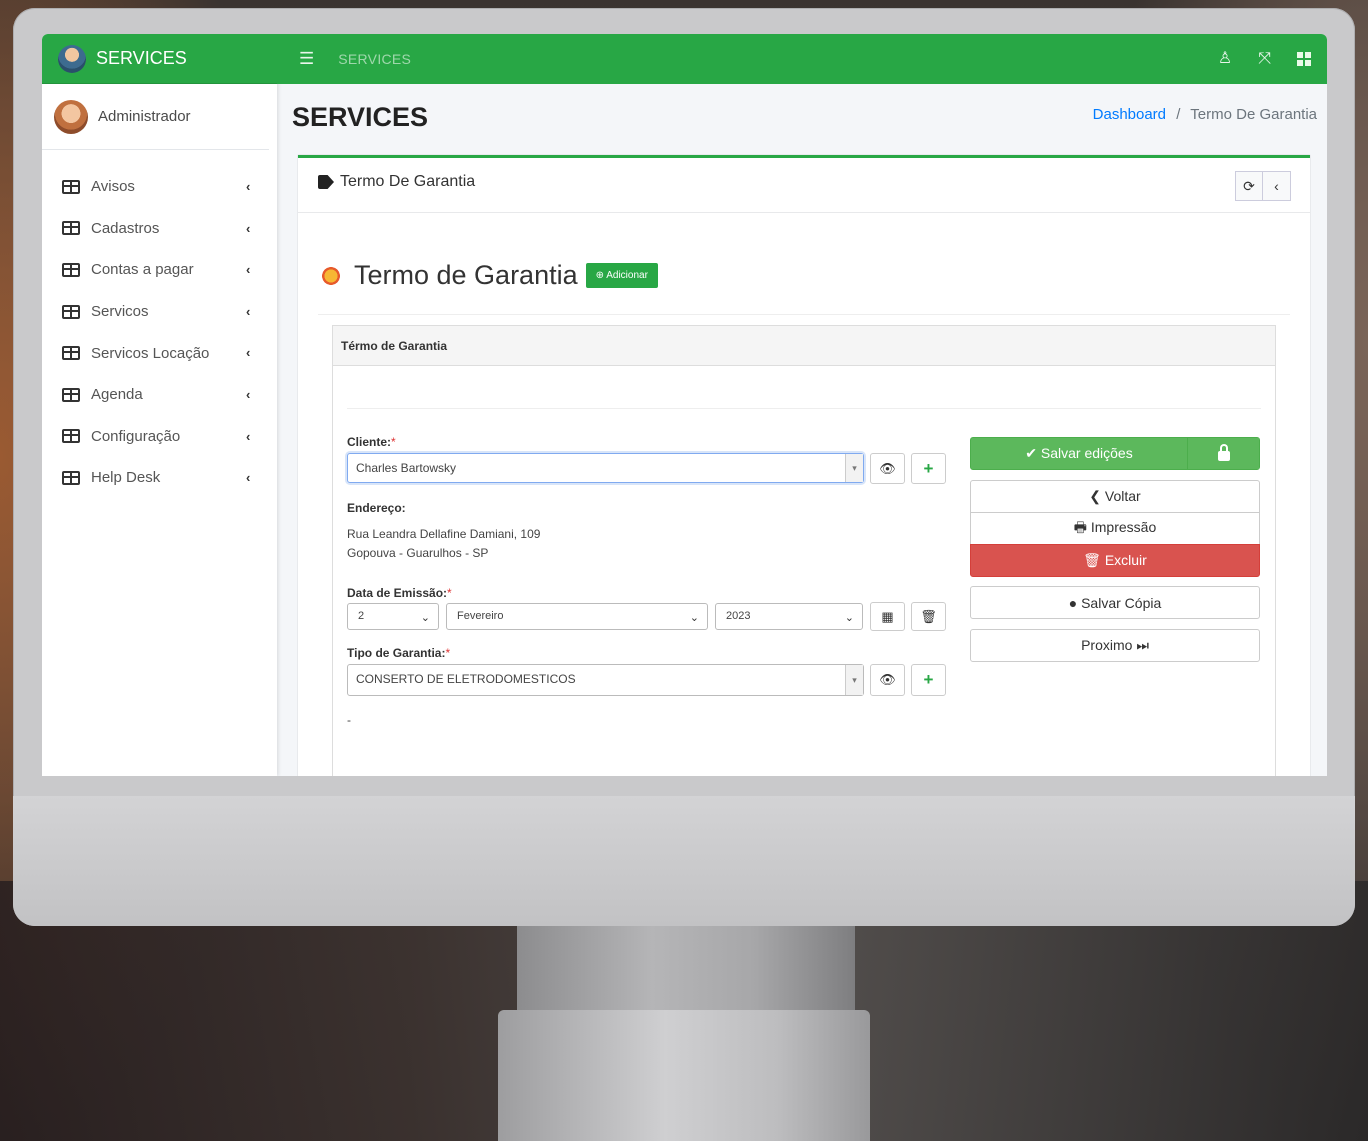 The image size is (1368, 1141). Describe the element at coordinates (113, 187) in the screenshot. I see `sidebar-item-label: Avisos` at that location.